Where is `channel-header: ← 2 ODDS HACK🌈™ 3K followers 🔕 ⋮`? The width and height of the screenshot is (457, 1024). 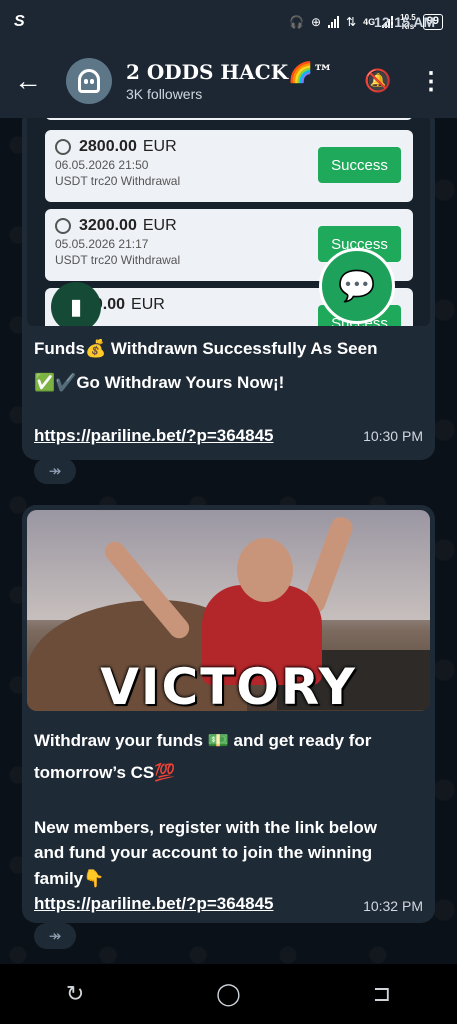 channel-header: ← 2 ODDS HACK🌈™ 3K followers 🔕 ⋮ is located at coordinates (228, 81).